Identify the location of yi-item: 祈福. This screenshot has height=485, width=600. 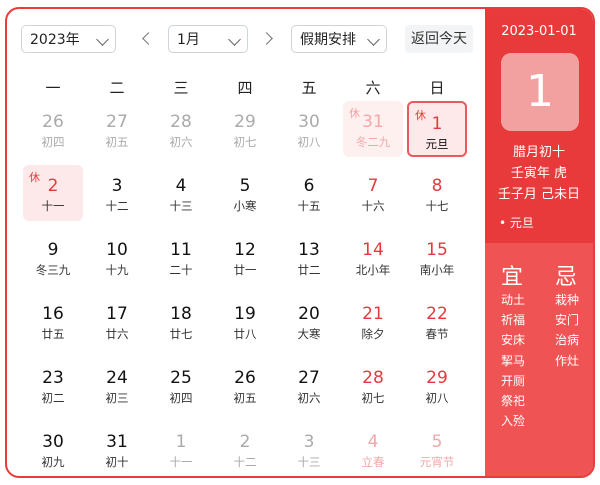
(513, 320).